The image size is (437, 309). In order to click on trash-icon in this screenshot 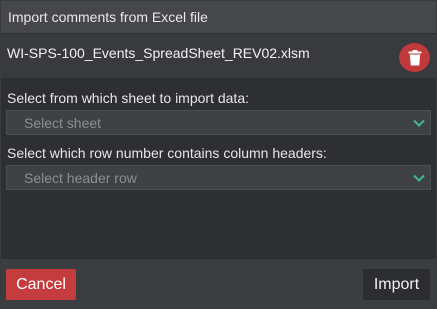, I will do `click(414, 57)`.